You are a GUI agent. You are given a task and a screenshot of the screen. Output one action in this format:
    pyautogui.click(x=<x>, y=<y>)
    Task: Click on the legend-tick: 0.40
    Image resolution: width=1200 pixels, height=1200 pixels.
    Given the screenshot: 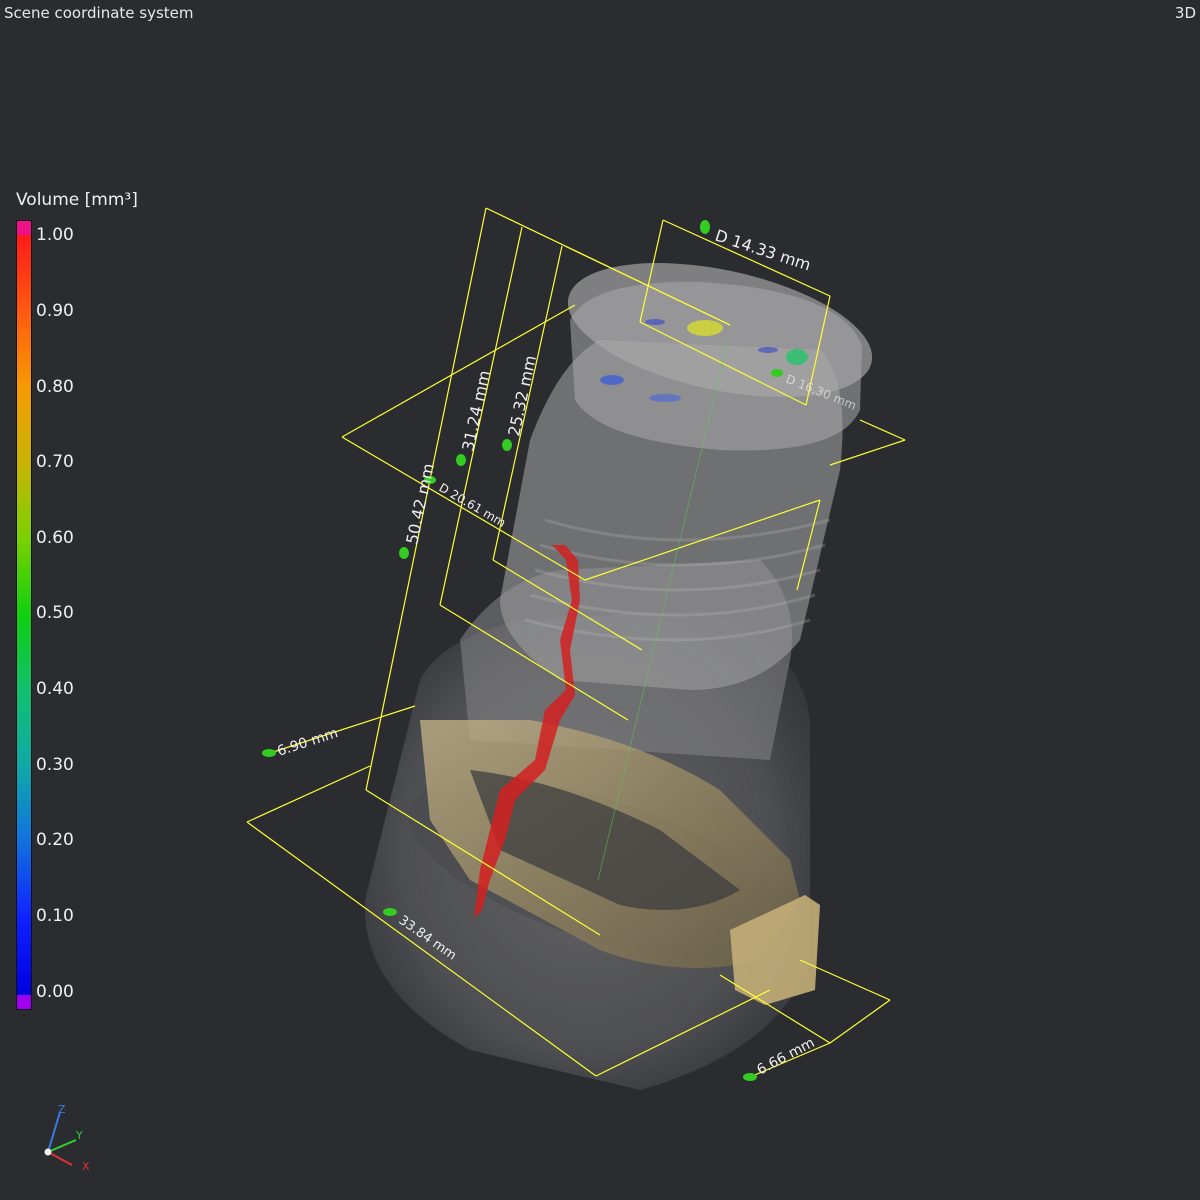 What is the action you would take?
    pyautogui.click(x=55, y=689)
    